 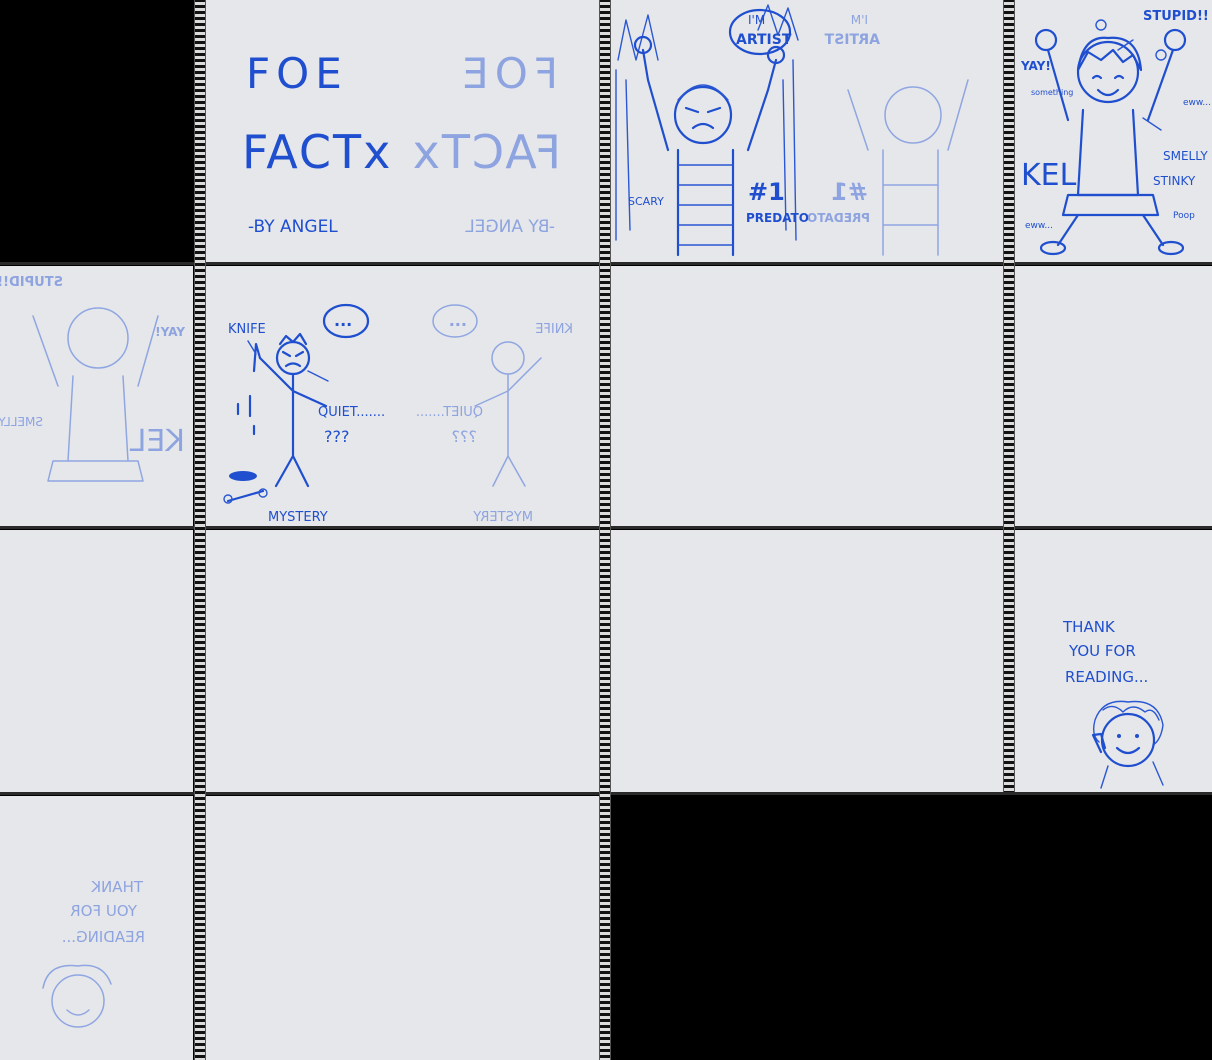 I want to click on mystery-knife: KNIFE, so click(x=247, y=329).